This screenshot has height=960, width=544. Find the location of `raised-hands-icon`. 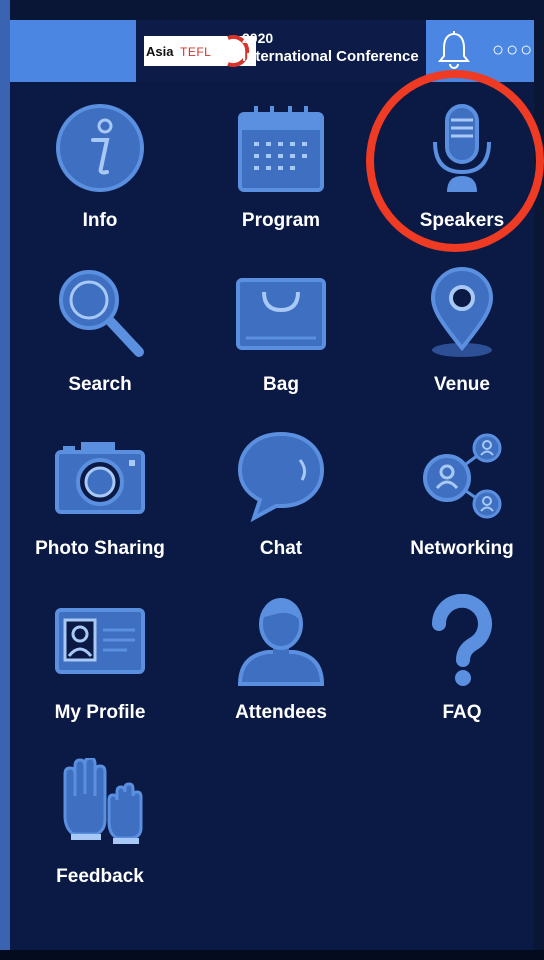

raised-hands-icon is located at coordinates (103, 801).